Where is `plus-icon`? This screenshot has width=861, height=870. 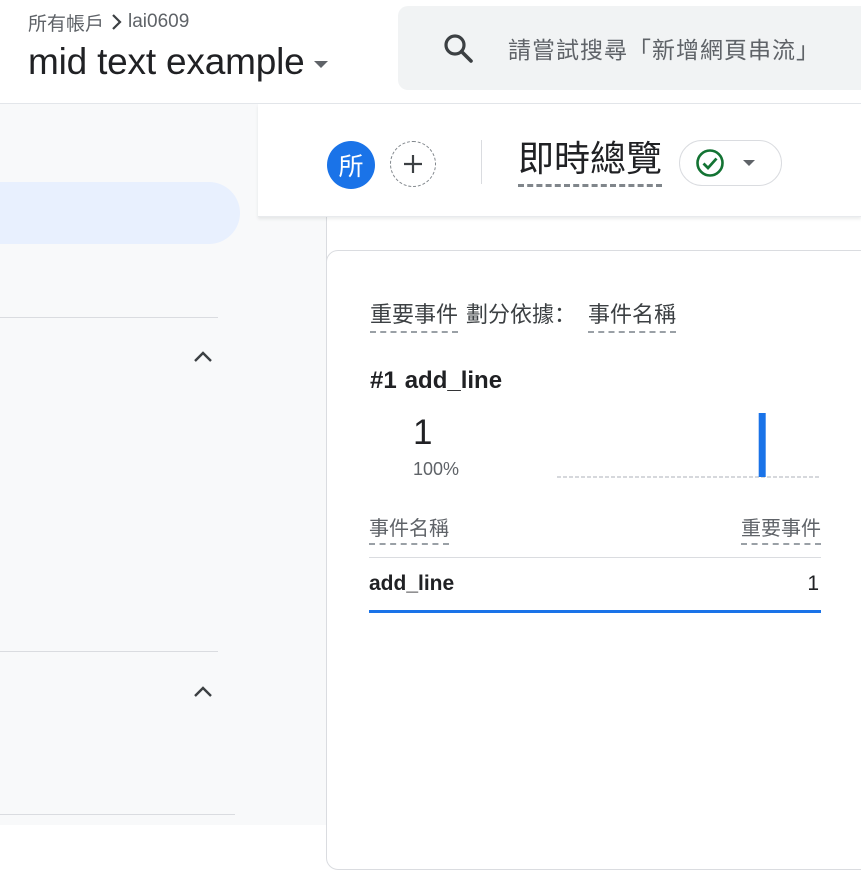 plus-icon is located at coordinates (413, 164).